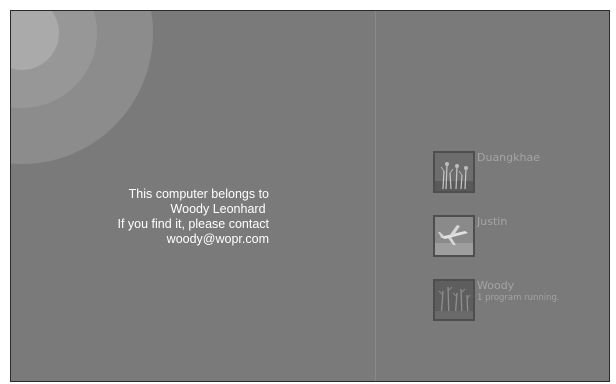 The image size is (616, 384). What do you see at coordinates (495, 285) in the screenshot?
I see `user-name: Woody` at bounding box center [495, 285].